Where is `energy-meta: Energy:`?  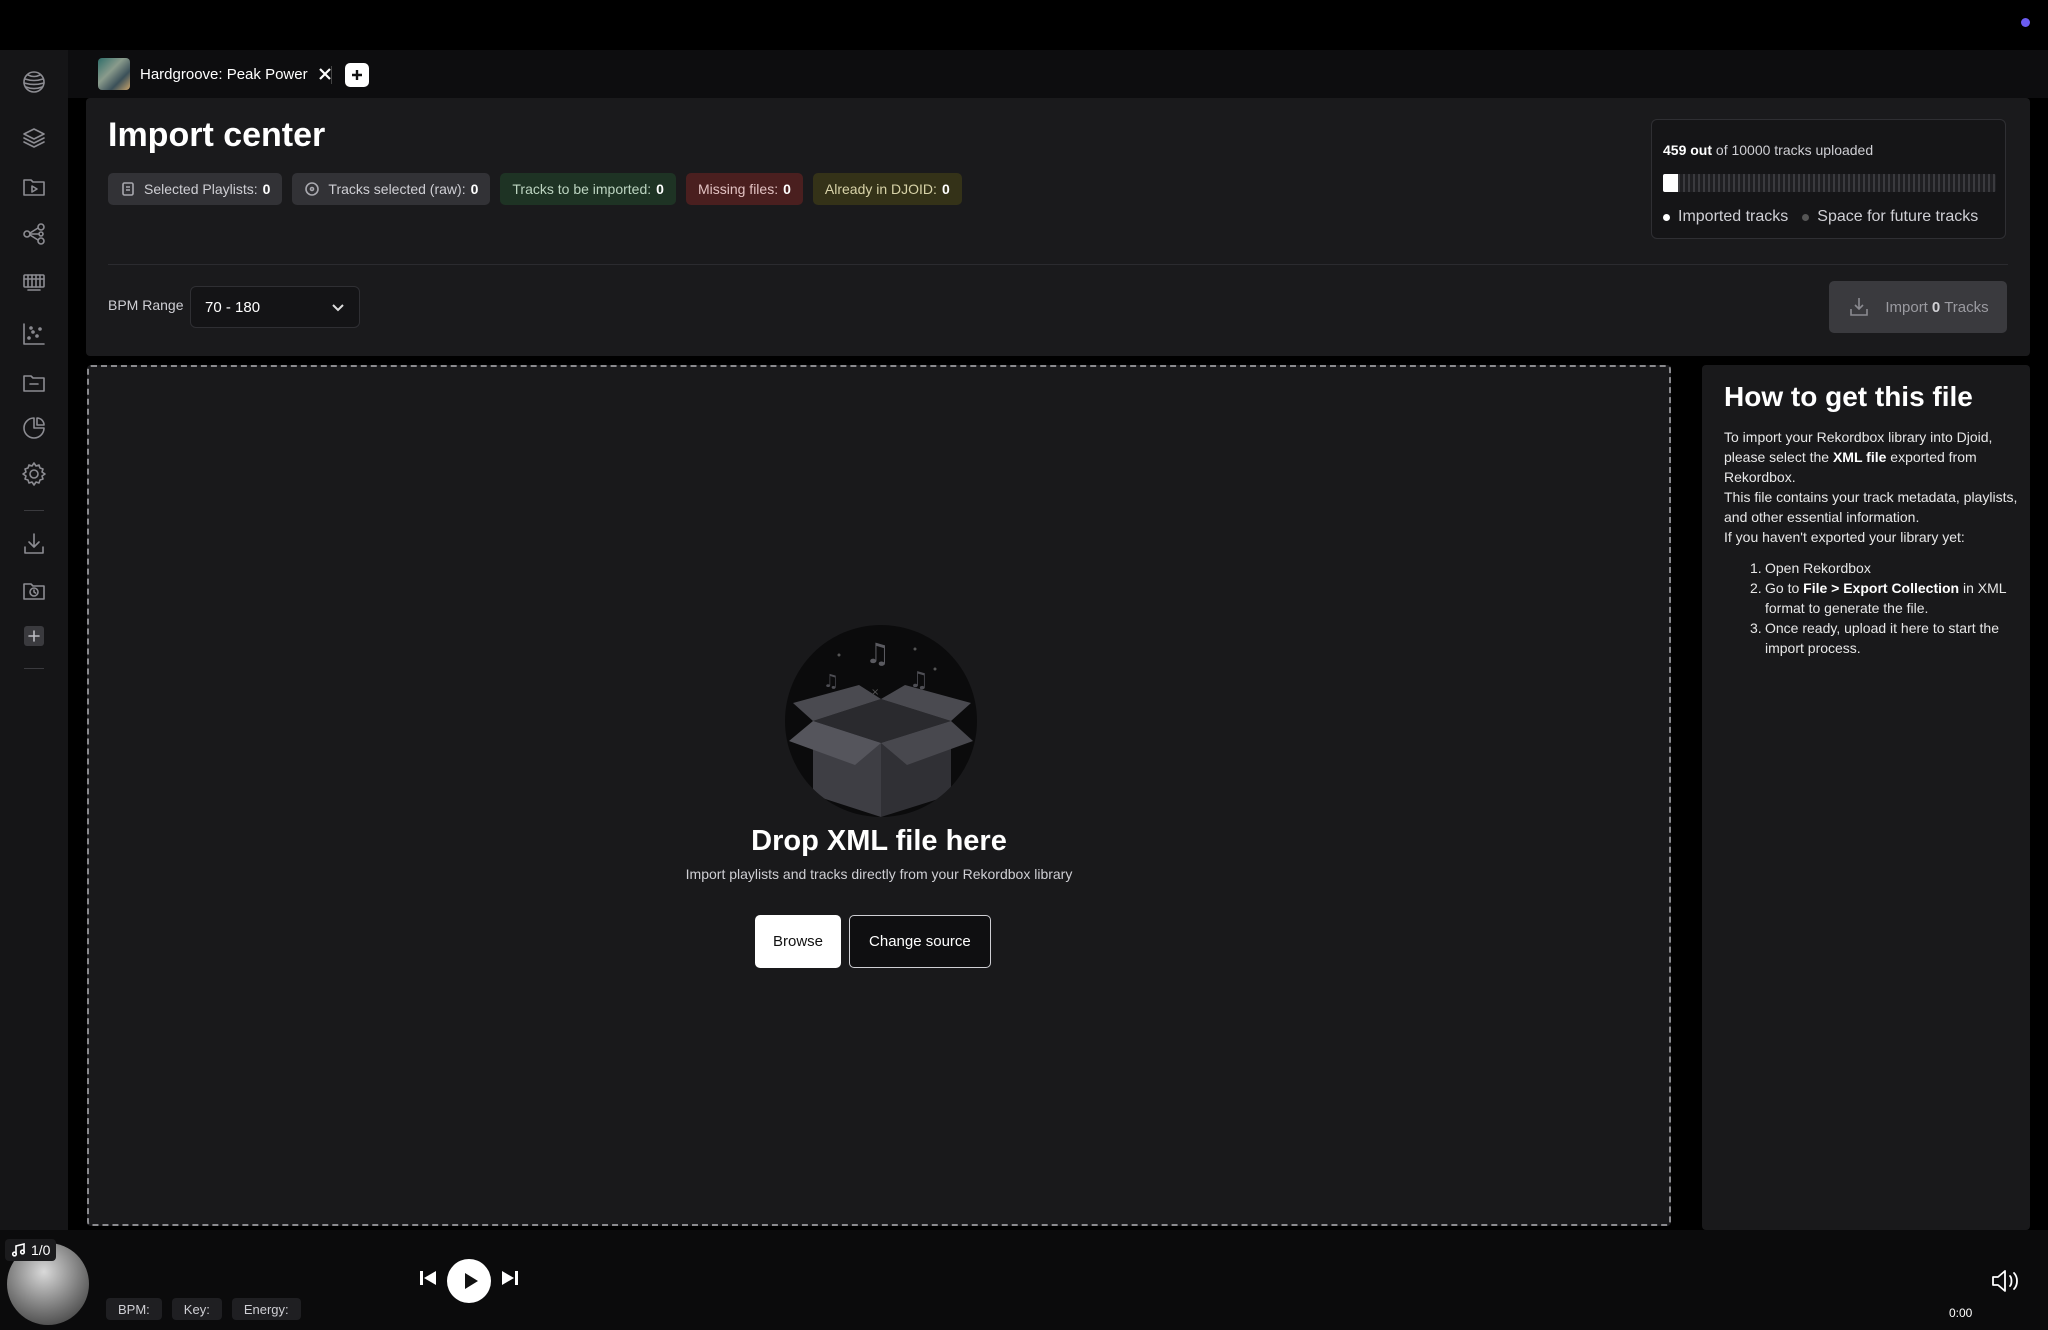
energy-meta: Energy: is located at coordinates (266, 1309).